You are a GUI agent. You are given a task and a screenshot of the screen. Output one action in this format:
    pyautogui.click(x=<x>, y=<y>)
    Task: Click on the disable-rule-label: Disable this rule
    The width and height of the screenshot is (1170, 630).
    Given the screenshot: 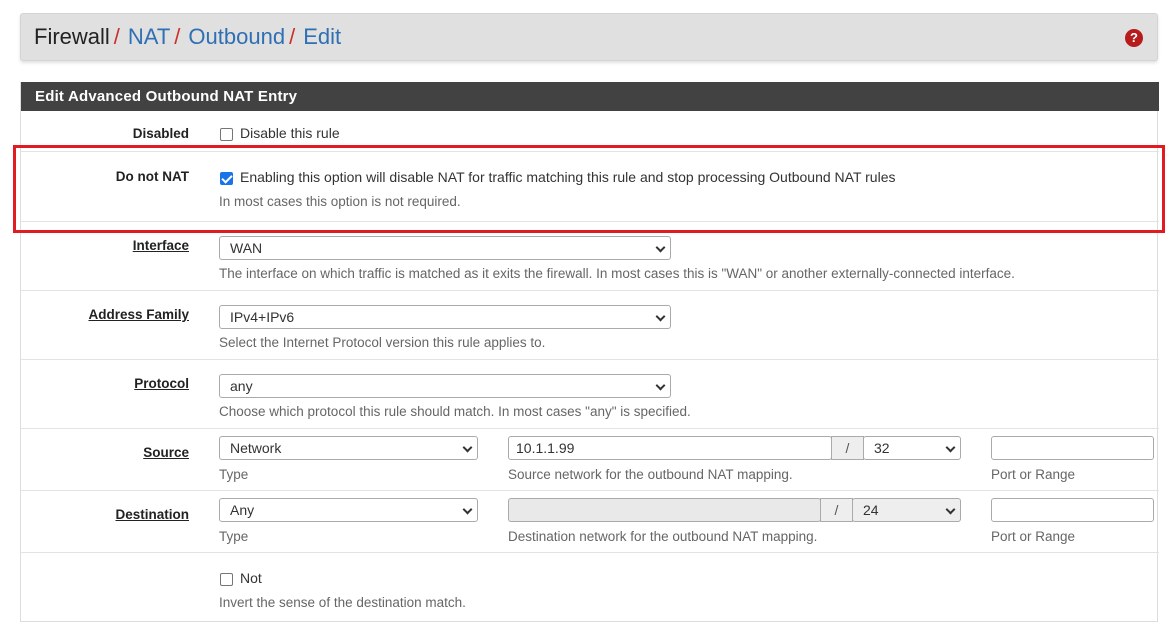 What is the action you would take?
    pyautogui.click(x=290, y=133)
    